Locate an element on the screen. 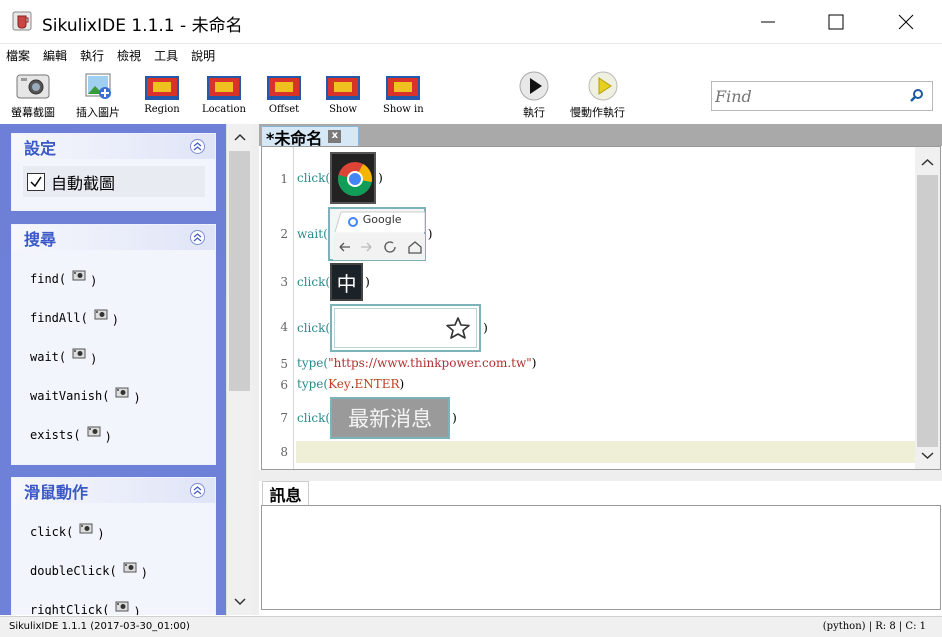 The width and height of the screenshot is (942, 637). line-number: 1 is located at coordinates (284, 179).